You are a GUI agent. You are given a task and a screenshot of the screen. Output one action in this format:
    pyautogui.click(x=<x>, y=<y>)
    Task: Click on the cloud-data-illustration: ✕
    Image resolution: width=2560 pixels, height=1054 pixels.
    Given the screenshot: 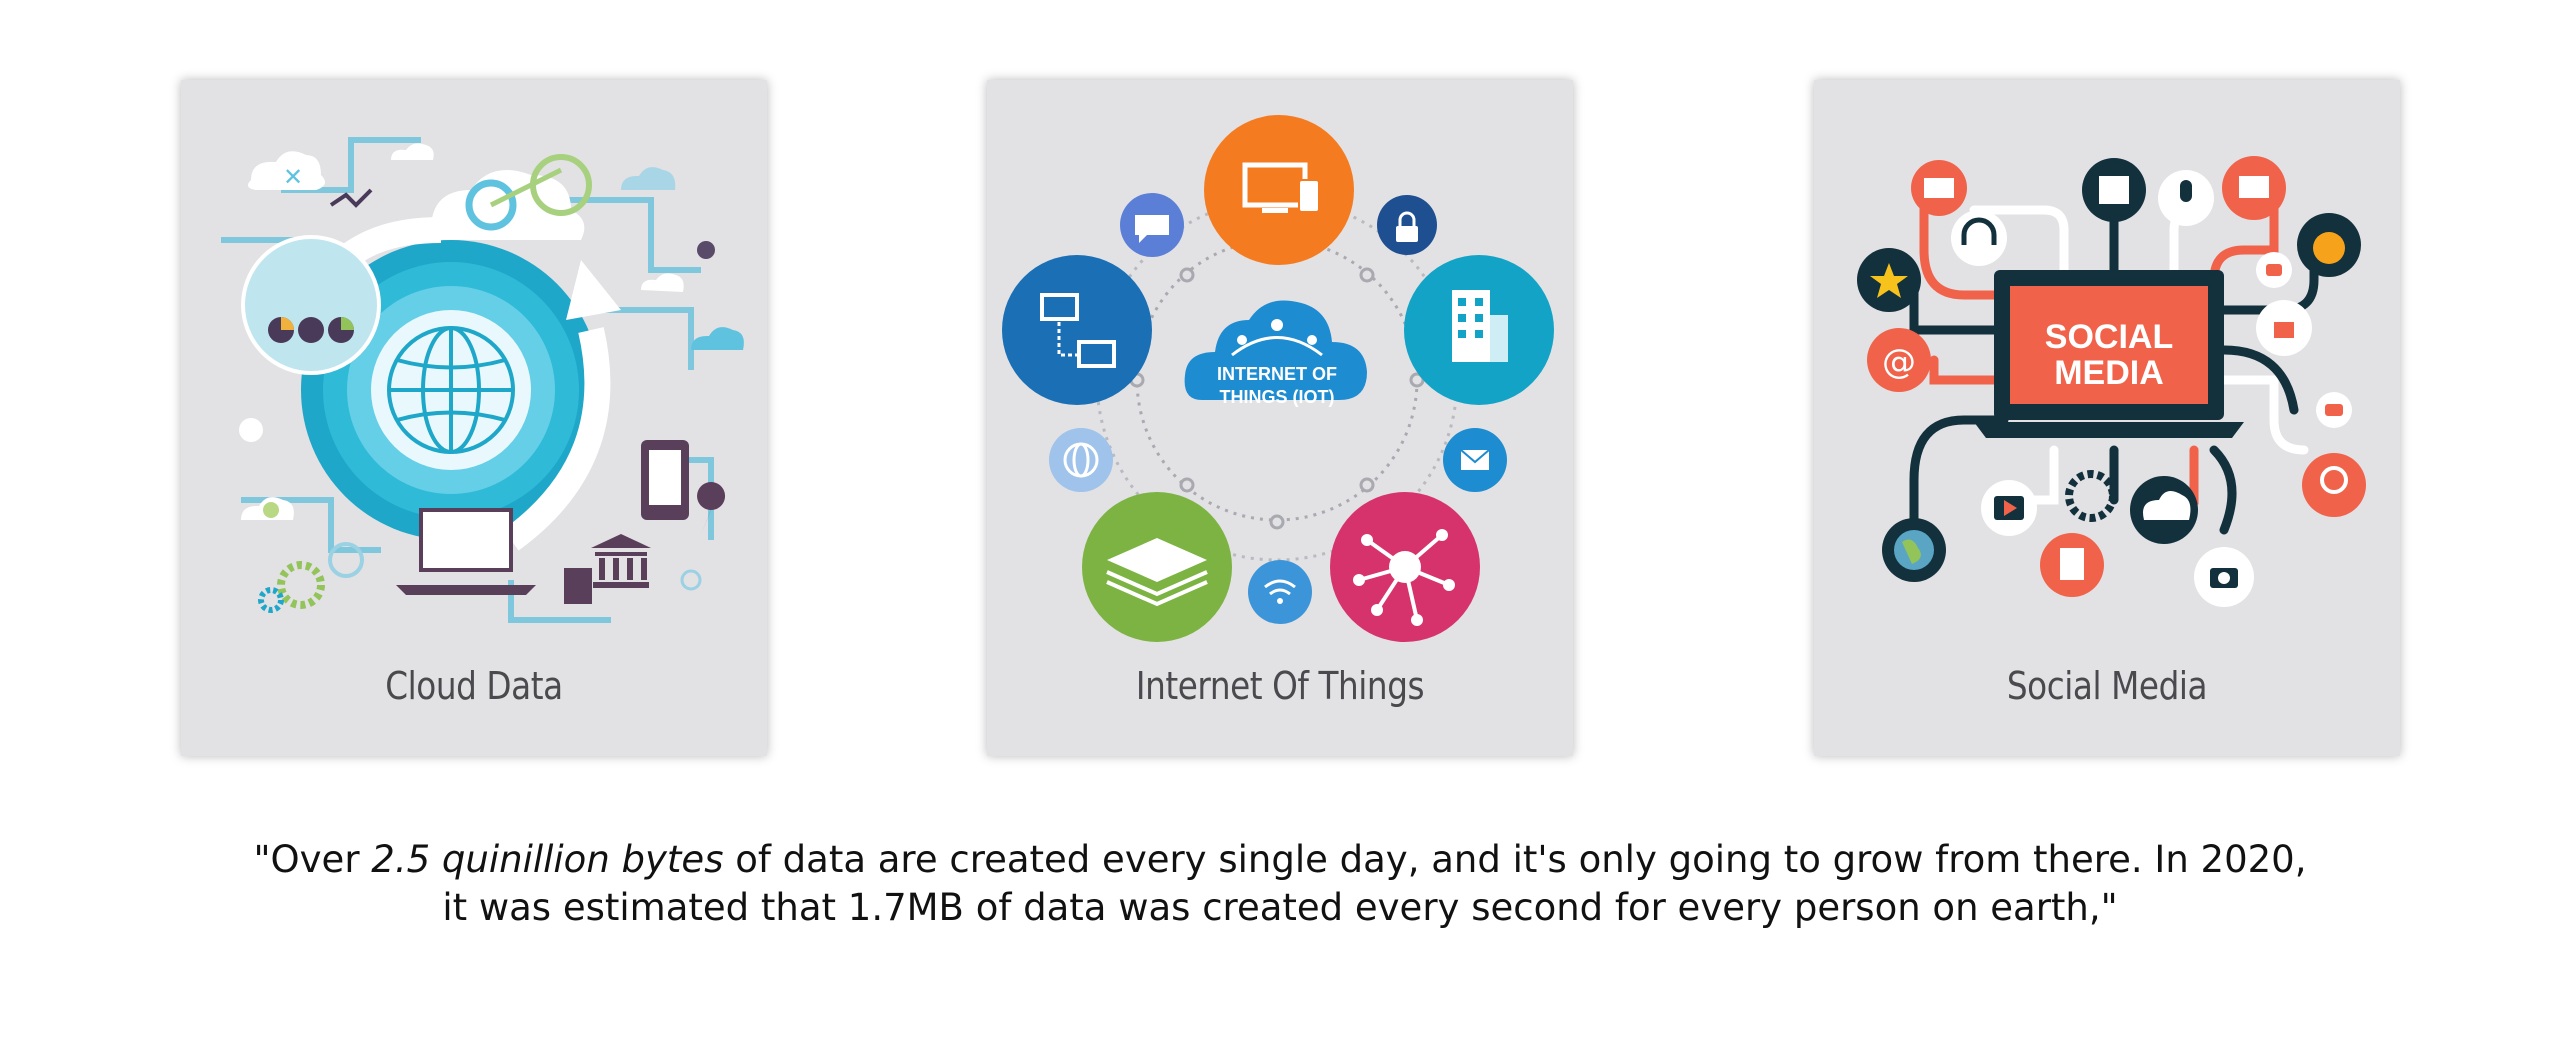 What is the action you would take?
    pyautogui.click(x=482, y=380)
    